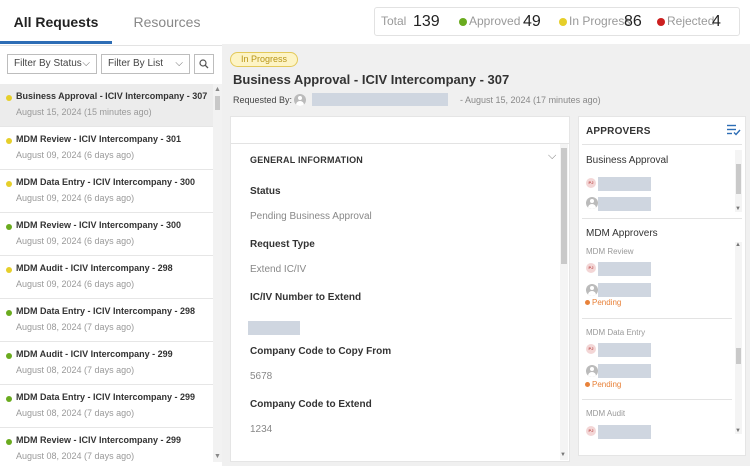  I want to click on status-badge: In Progress, so click(264, 59).